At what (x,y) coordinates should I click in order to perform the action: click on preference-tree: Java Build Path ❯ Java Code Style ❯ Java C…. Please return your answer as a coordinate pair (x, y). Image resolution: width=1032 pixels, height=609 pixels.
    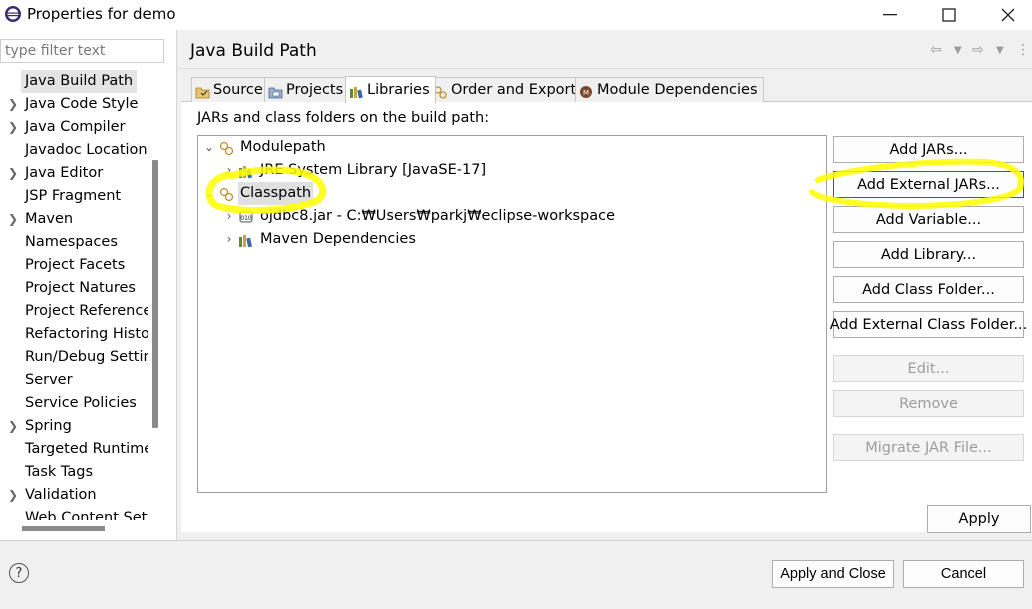
    Looking at the image, I should click on (75, 295).